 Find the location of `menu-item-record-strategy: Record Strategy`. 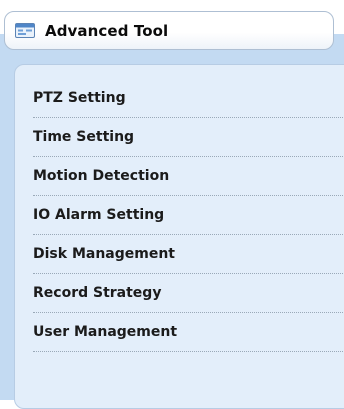

menu-item-record-strategy: Record Strategy is located at coordinates (188, 293).